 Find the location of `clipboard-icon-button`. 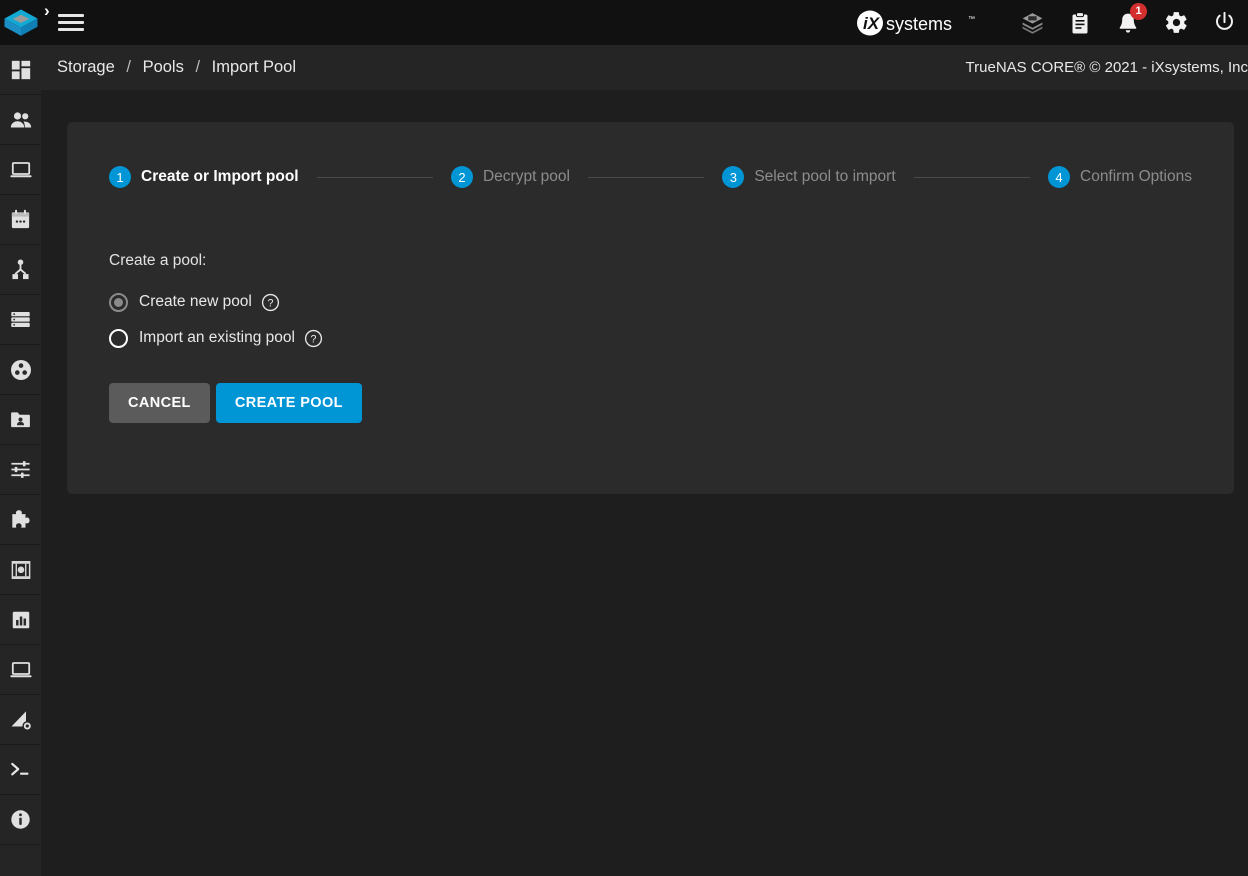

clipboard-icon-button is located at coordinates (1080, 22).